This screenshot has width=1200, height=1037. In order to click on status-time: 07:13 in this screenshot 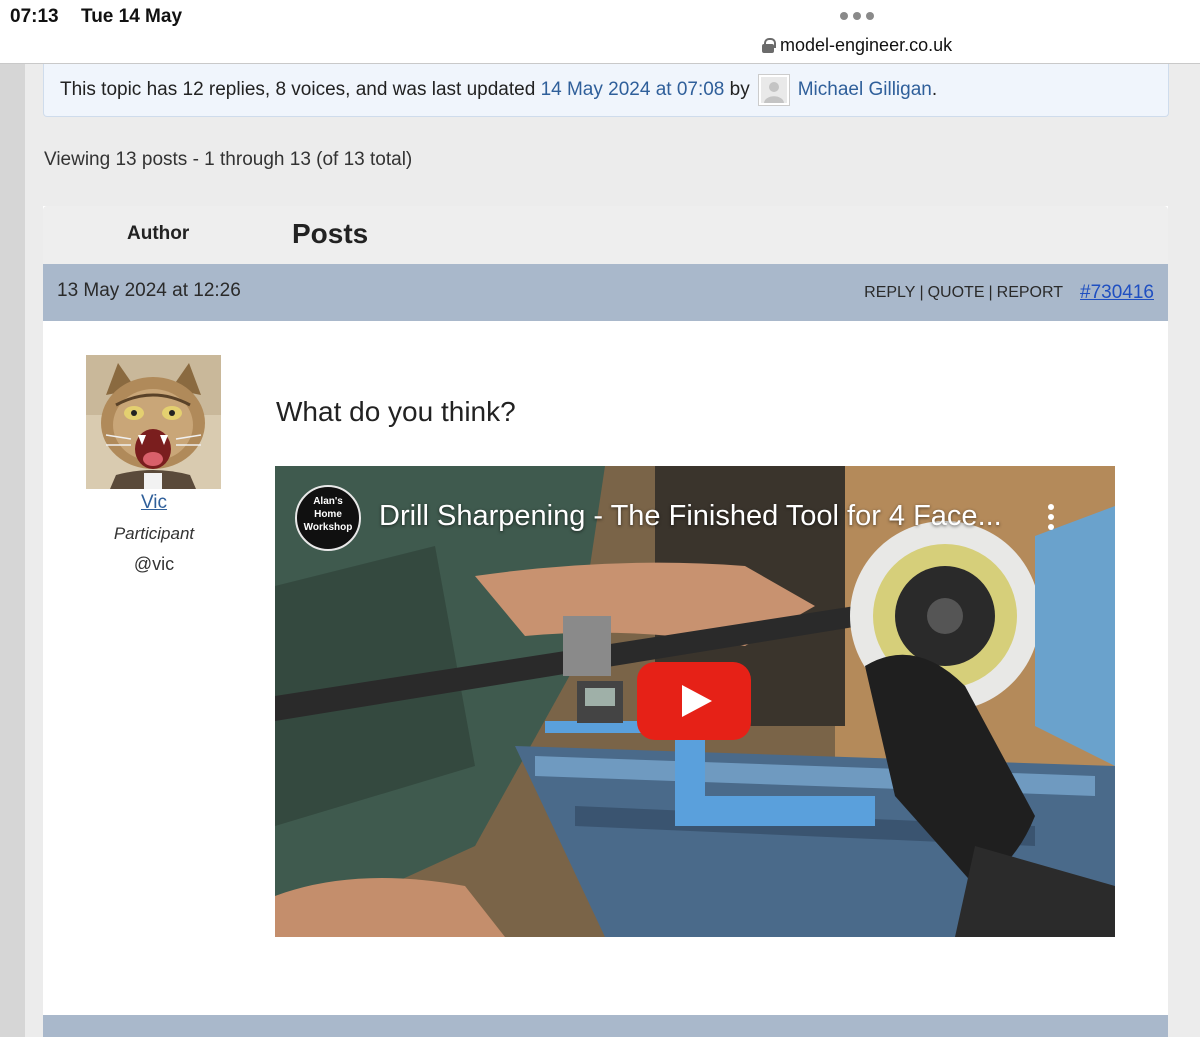, I will do `click(34, 16)`.